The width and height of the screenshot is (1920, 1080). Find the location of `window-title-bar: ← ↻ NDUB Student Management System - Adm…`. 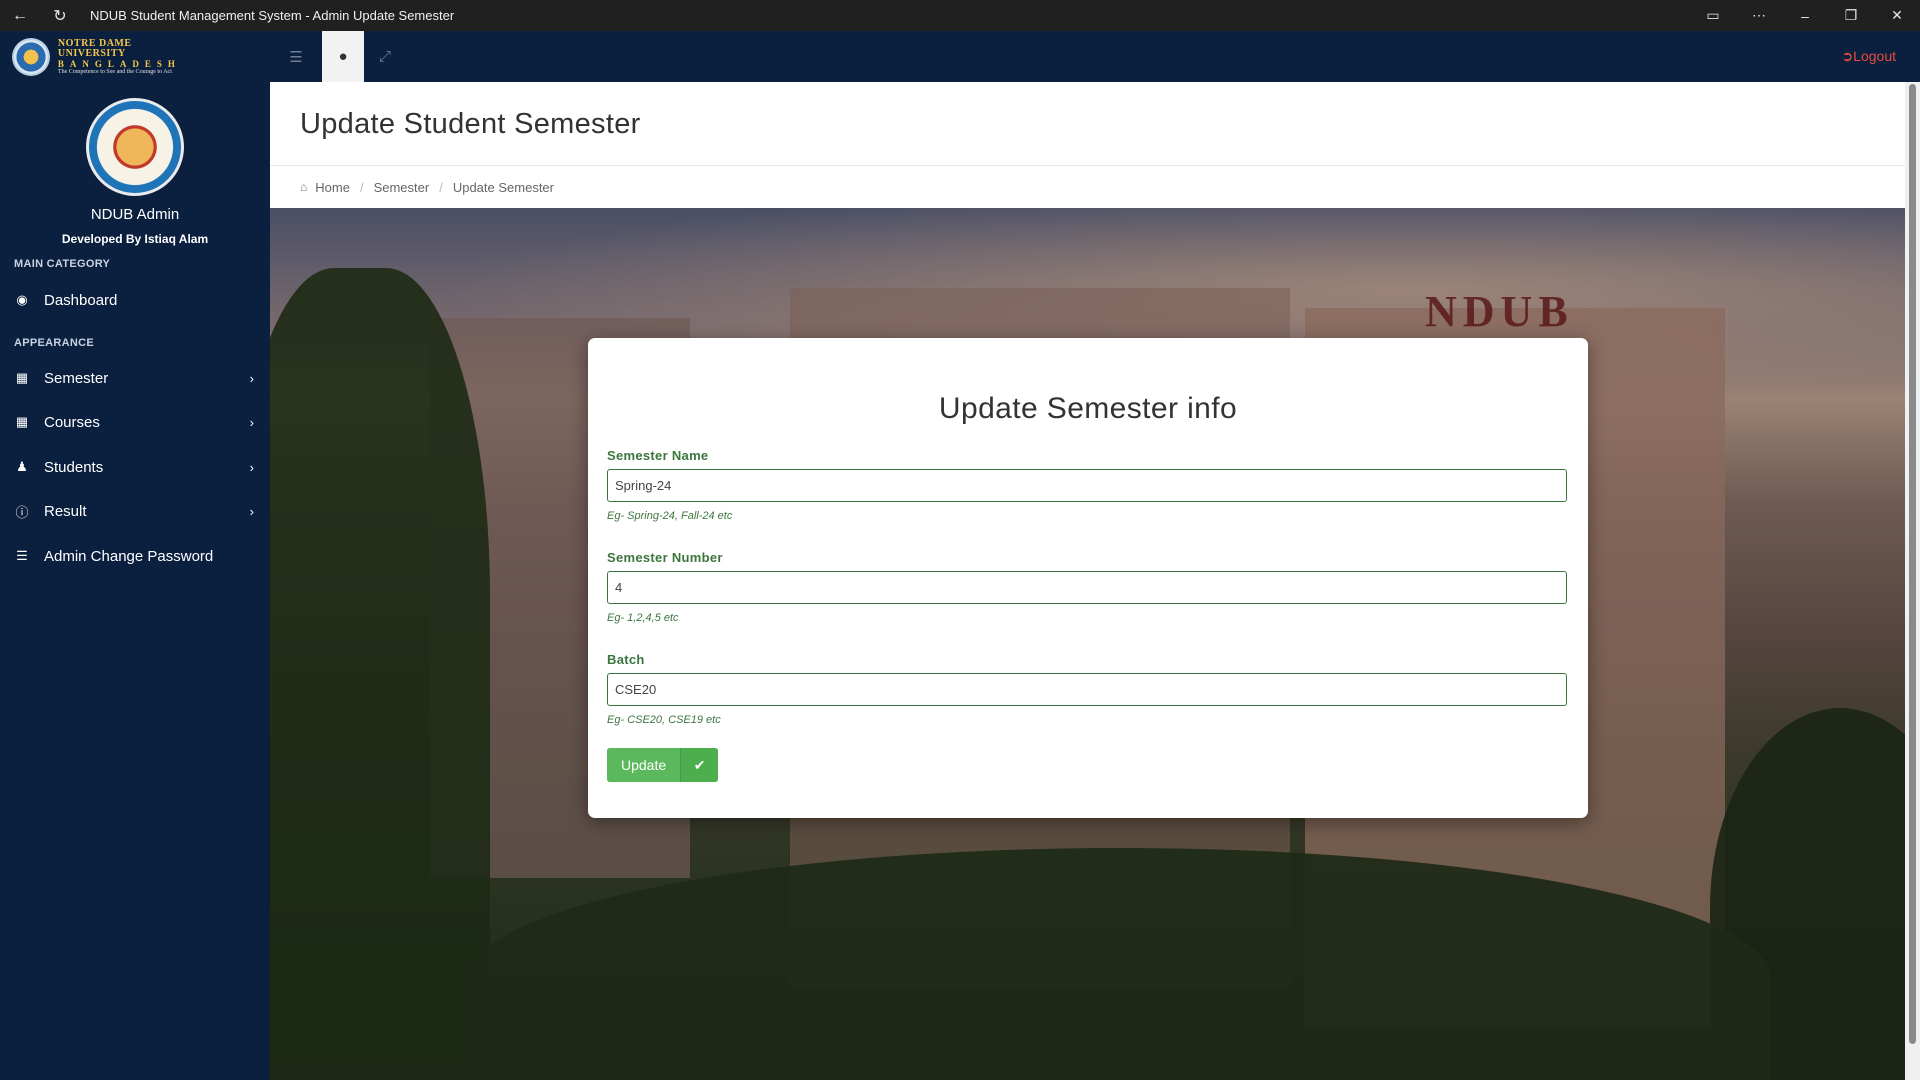

window-title-bar: ← ↻ NDUB Student Management System - Adm… is located at coordinates (960, 15).